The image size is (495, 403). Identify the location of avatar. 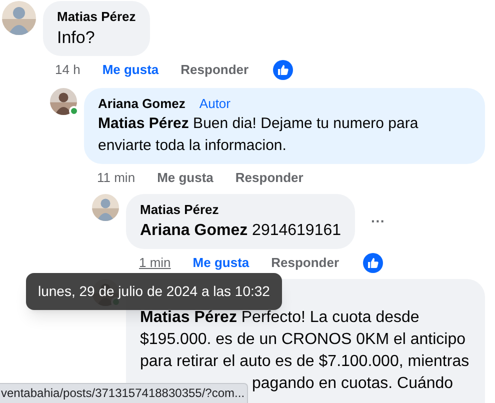
(63, 101).